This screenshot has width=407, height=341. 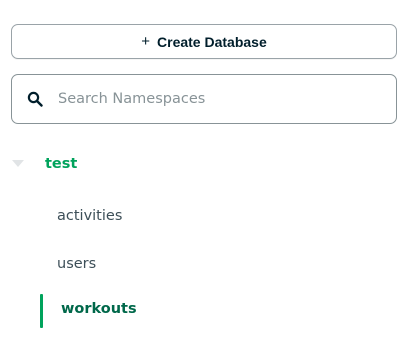 What do you see at coordinates (203, 165) in the screenshot?
I see `database-item-test: test` at bounding box center [203, 165].